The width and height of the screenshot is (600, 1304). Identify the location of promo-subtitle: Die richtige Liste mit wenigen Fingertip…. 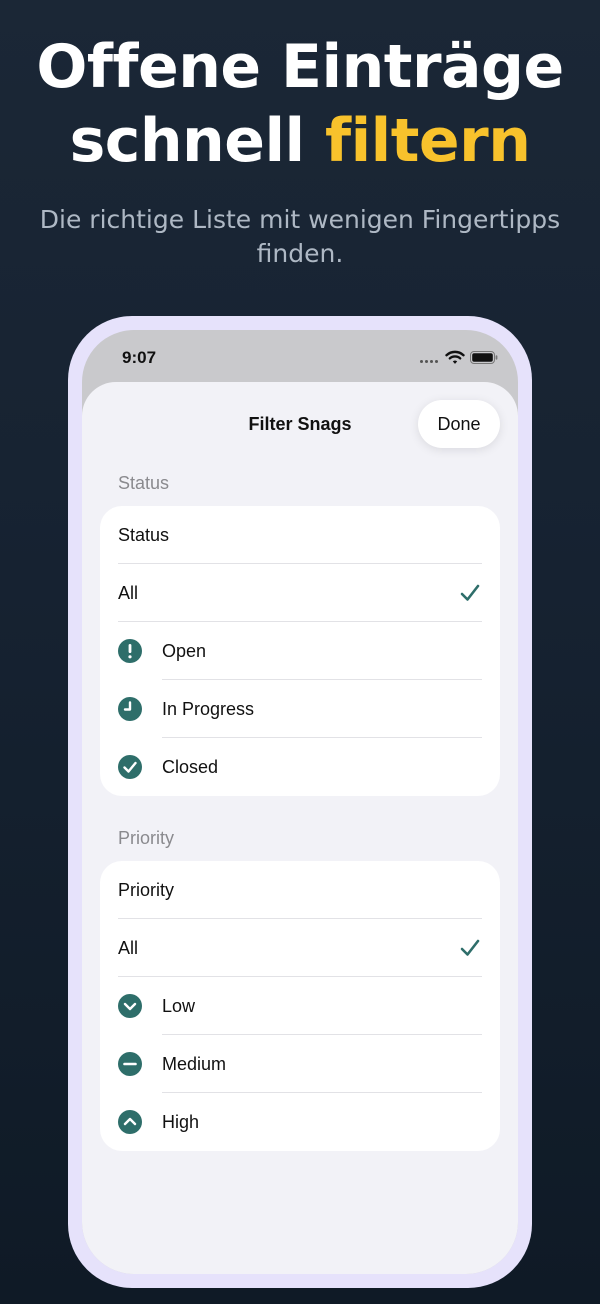
(300, 236).